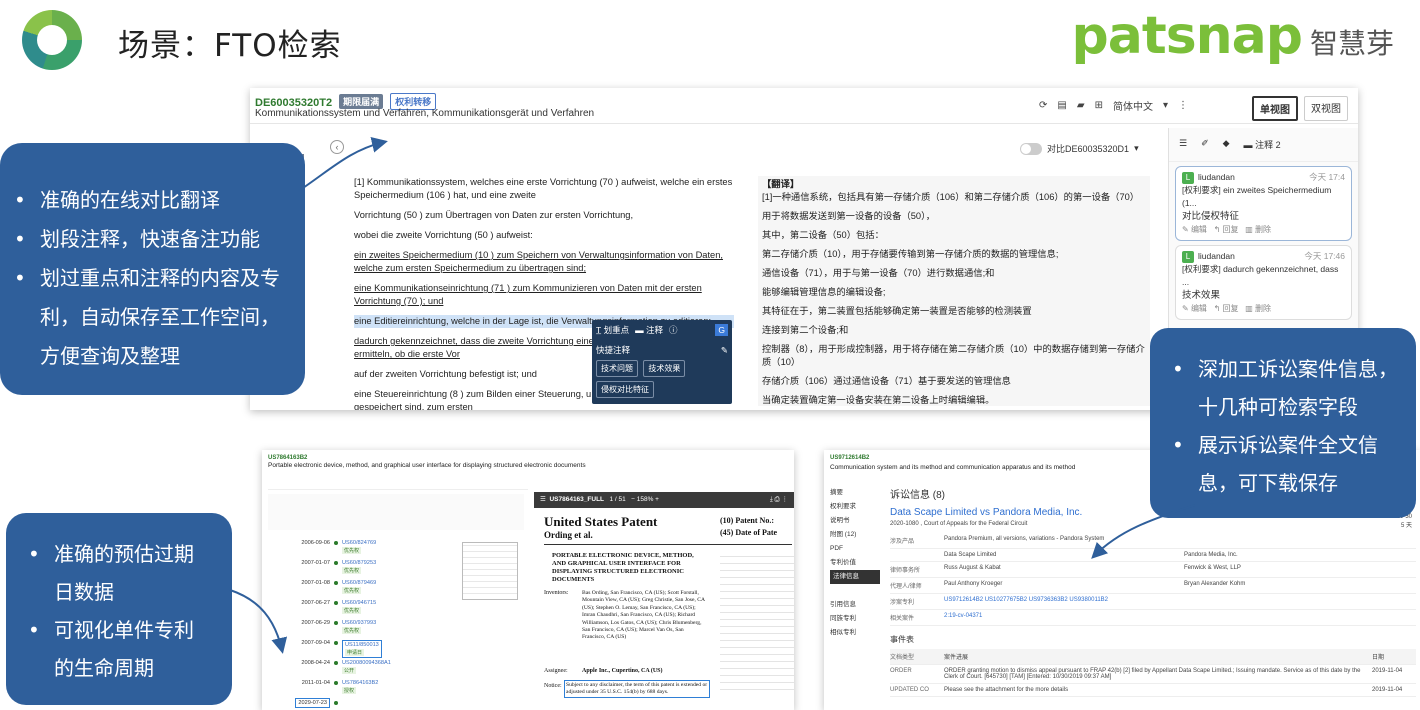  What do you see at coordinates (116, 649) in the screenshot?
I see `callout-item: 可视化单件专利的生命周期` at bounding box center [116, 649].